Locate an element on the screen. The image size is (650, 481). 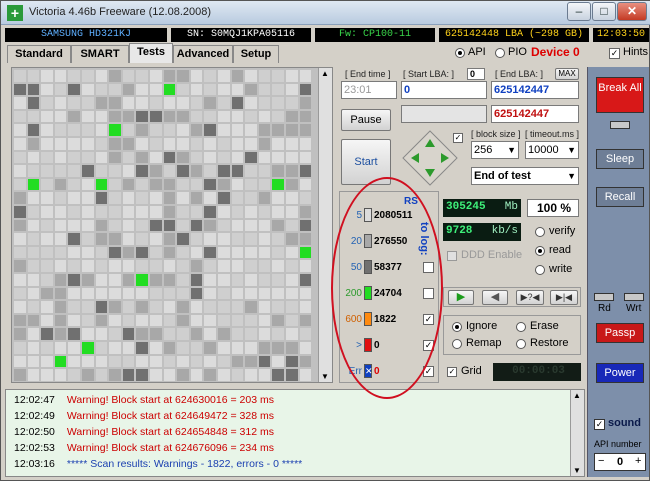
verify-radio is located at coordinates (540, 232).